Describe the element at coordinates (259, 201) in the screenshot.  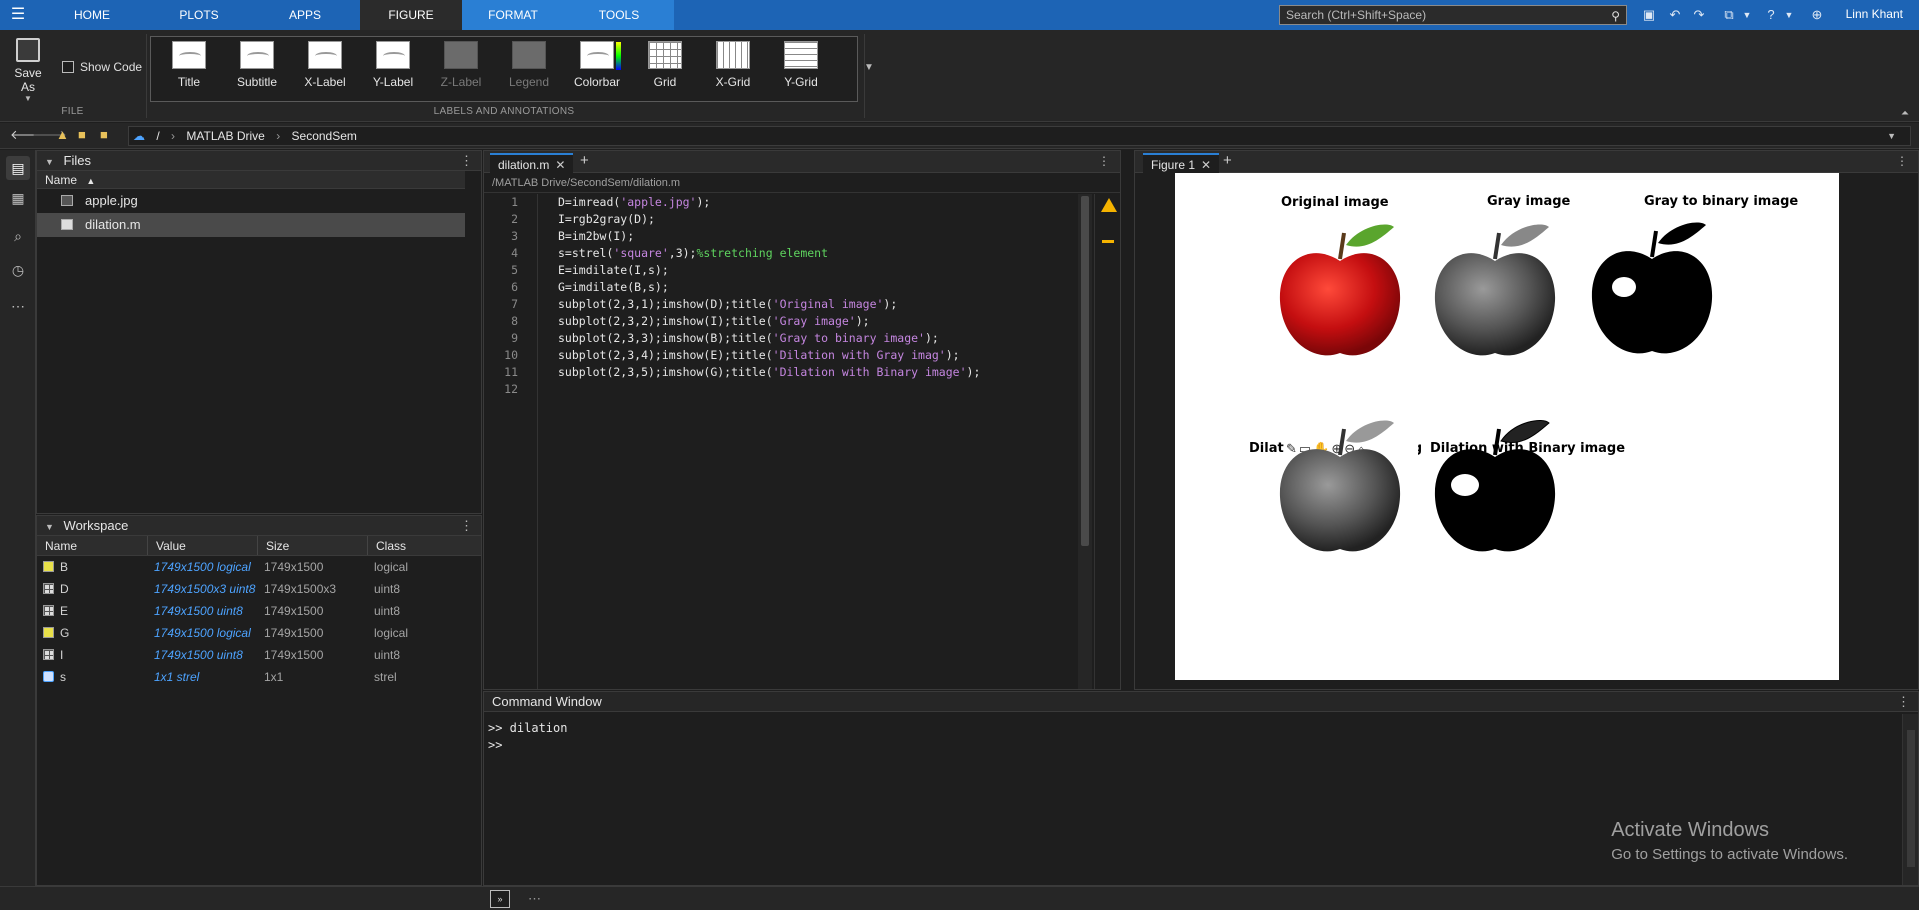
I see `file-row: apple.jpg` at that location.